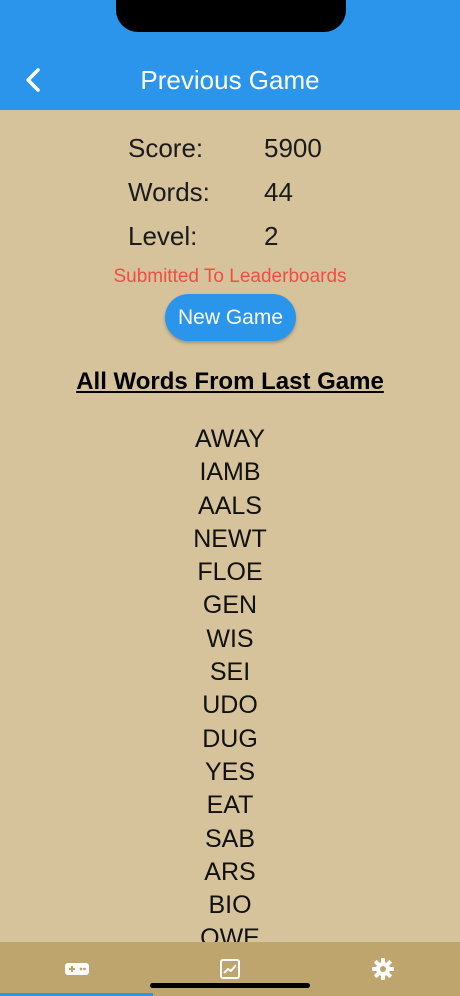 This screenshot has height=996, width=460. I want to click on stat-row-level: Level: 2, so click(248, 236).